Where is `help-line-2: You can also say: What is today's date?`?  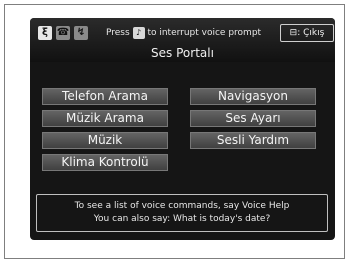 help-line-2: You can also say: What is today's date? is located at coordinates (182, 219).